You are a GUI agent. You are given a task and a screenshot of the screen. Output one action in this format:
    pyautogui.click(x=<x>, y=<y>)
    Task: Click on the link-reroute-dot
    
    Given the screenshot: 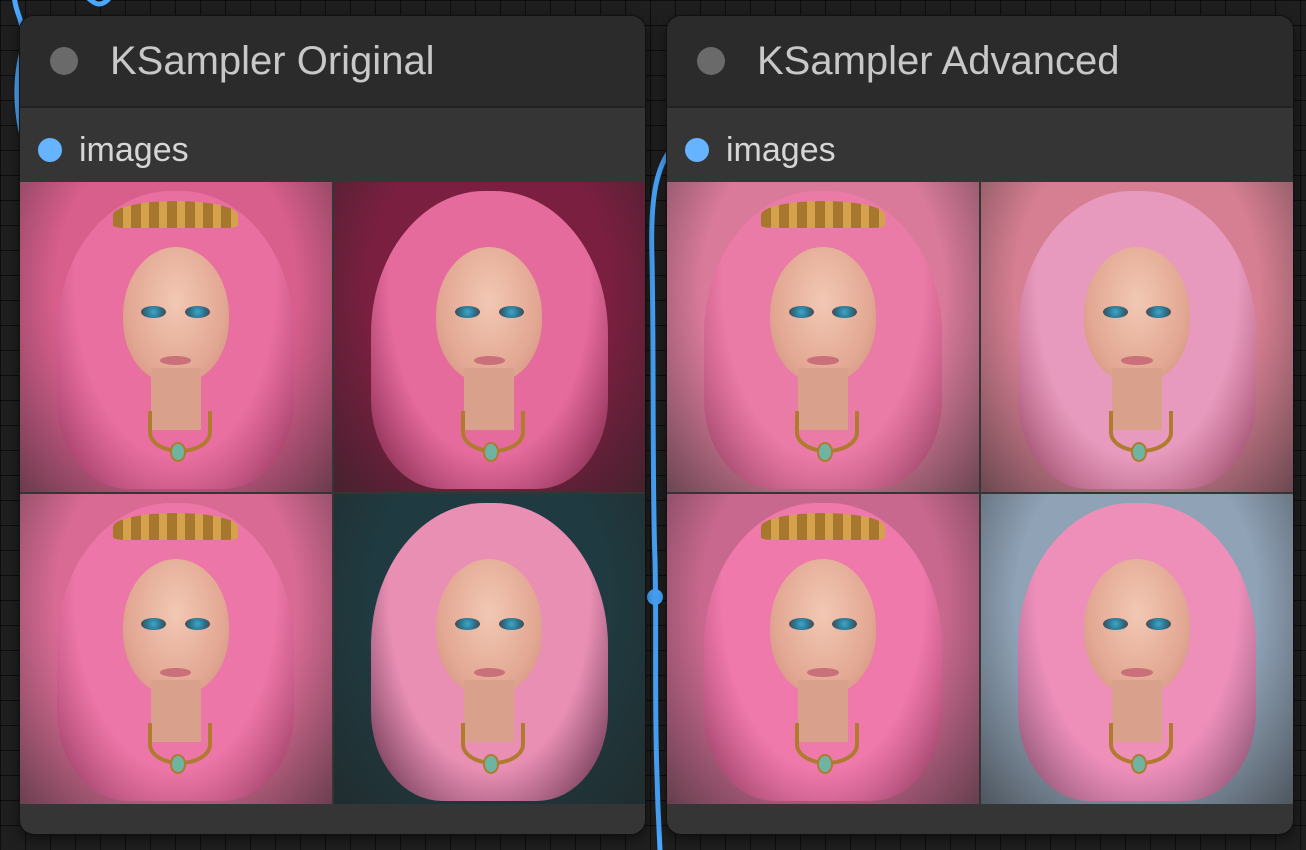 What is the action you would take?
    pyautogui.click(x=655, y=597)
    